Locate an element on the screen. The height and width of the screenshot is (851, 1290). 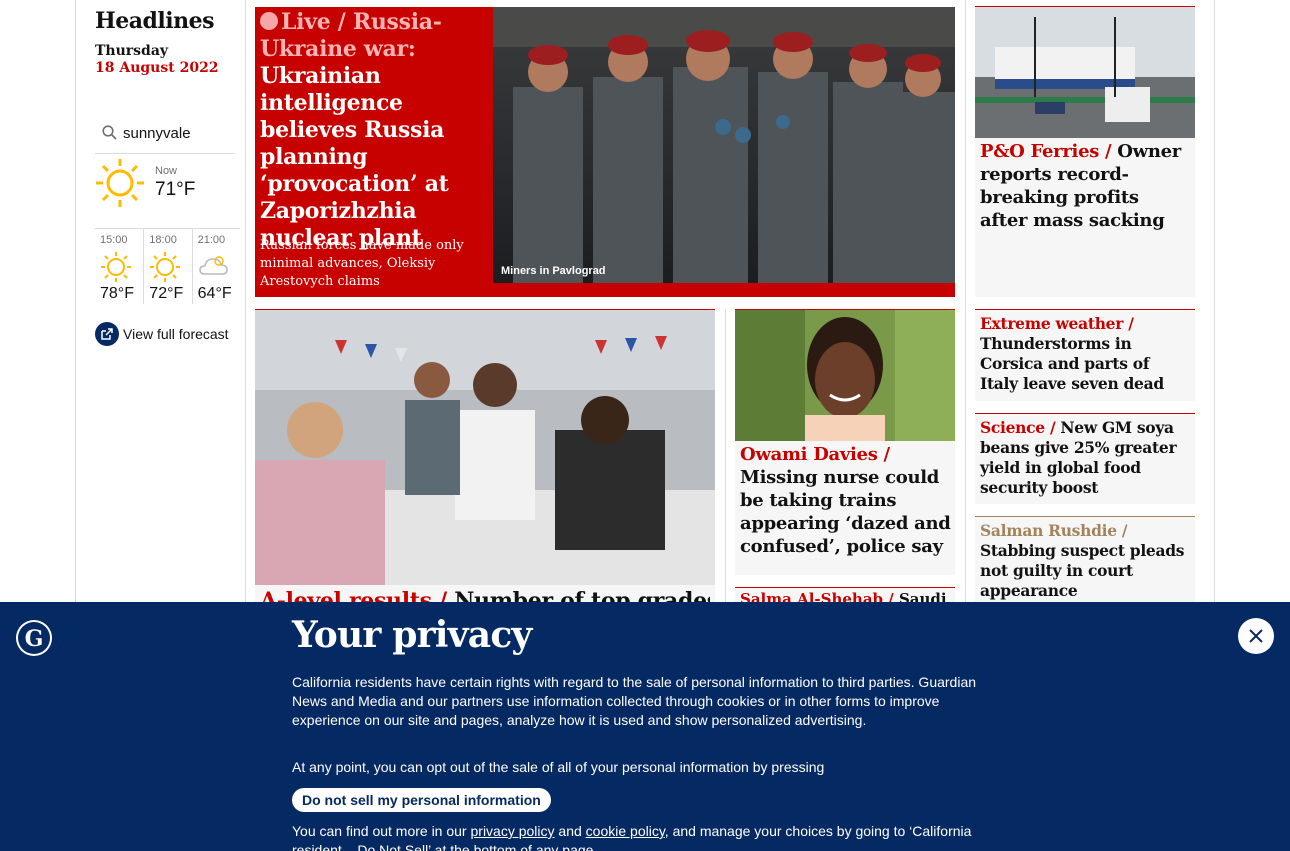
forecast-hour: 15:00 78°F is located at coordinates (119, 266).